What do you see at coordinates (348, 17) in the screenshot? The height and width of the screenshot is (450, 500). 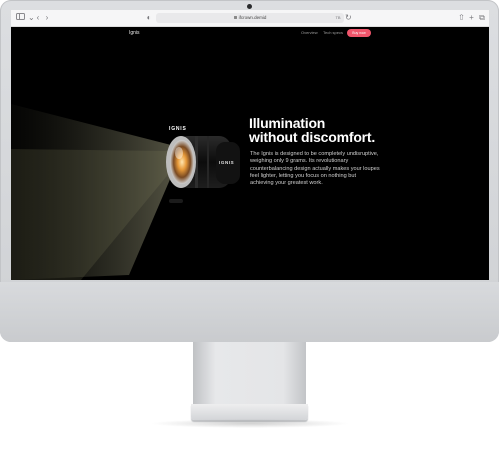 I see `reload-icon: ↻` at bounding box center [348, 17].